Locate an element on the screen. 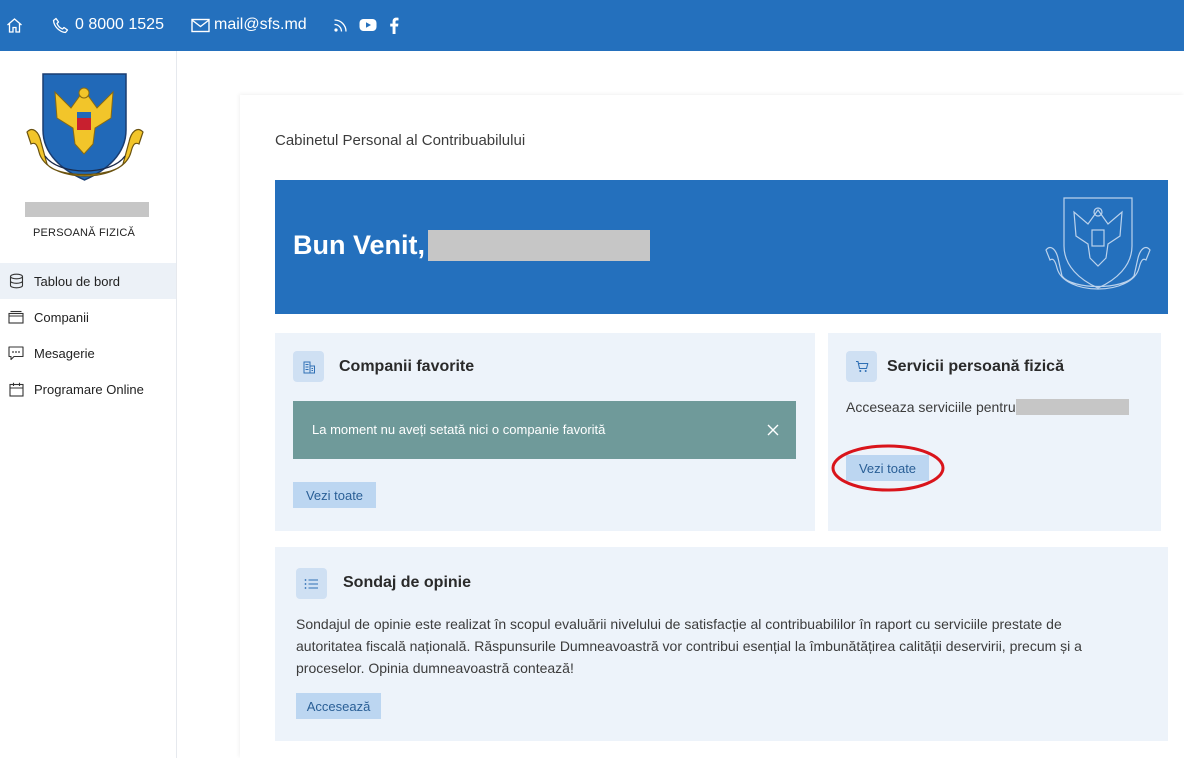 The image size is (1184, 758). personal-services-title: Servicii persoană fizică is located at coordinates (975, 366).